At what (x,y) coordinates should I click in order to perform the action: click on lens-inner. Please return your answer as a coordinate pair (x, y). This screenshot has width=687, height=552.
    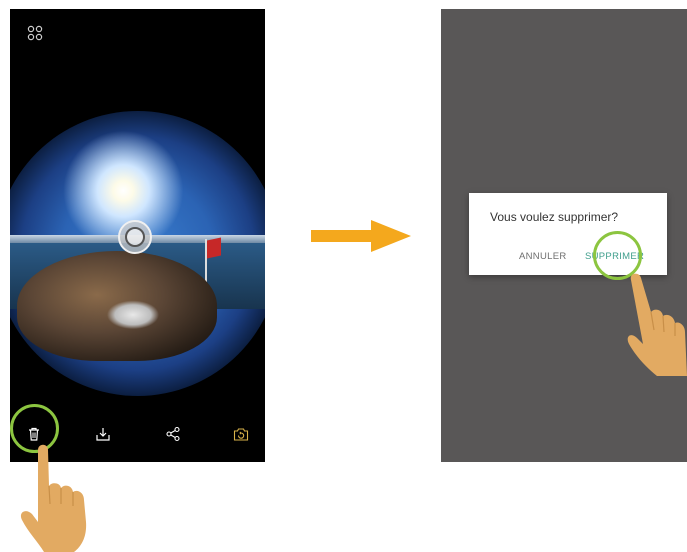
    Looking at the image, I should click on (135, 237).